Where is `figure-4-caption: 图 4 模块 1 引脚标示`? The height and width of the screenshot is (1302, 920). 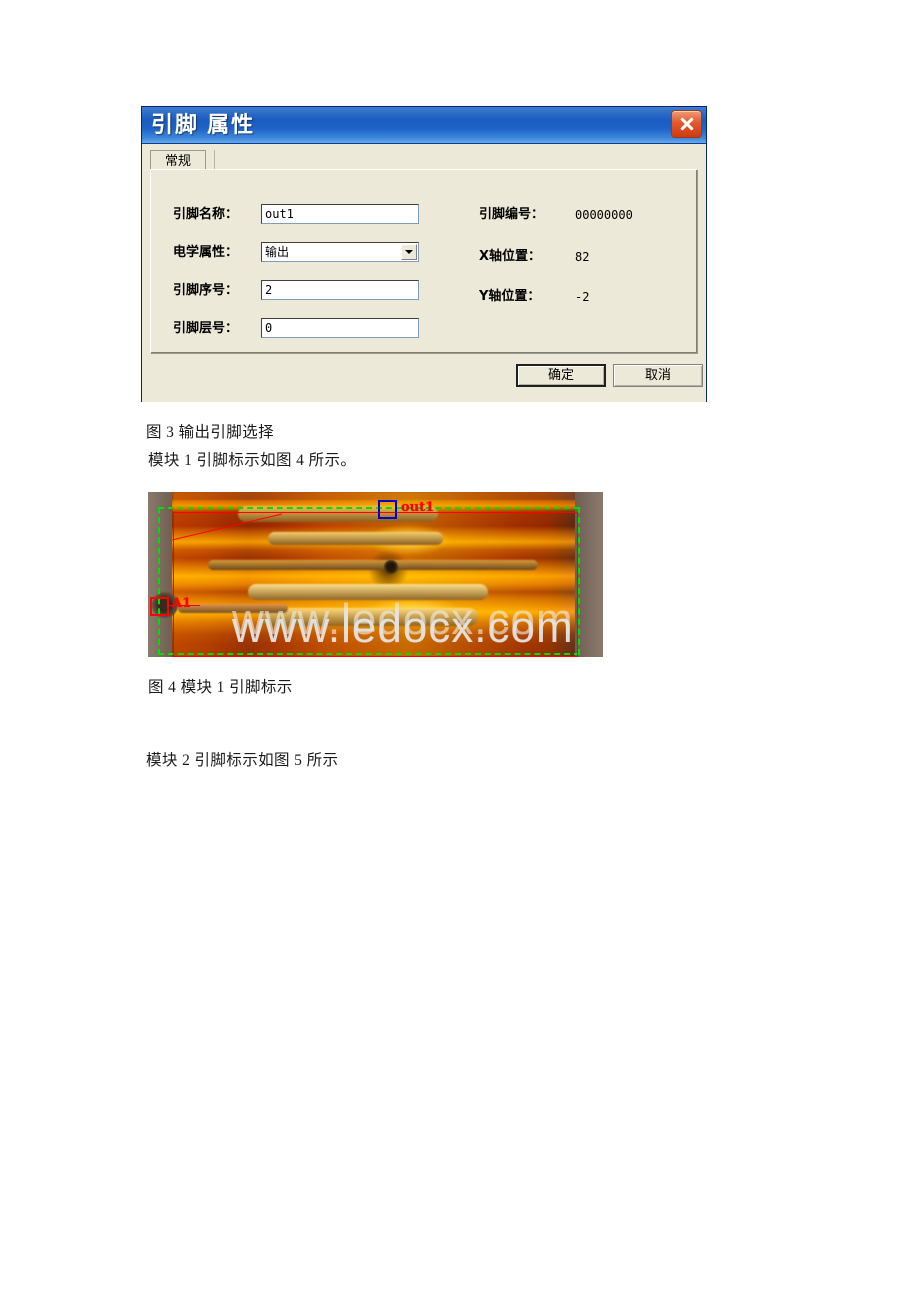 figure-4-caption: 图 4 模块 1 引脚标示 is located at coordinates (220, 687).